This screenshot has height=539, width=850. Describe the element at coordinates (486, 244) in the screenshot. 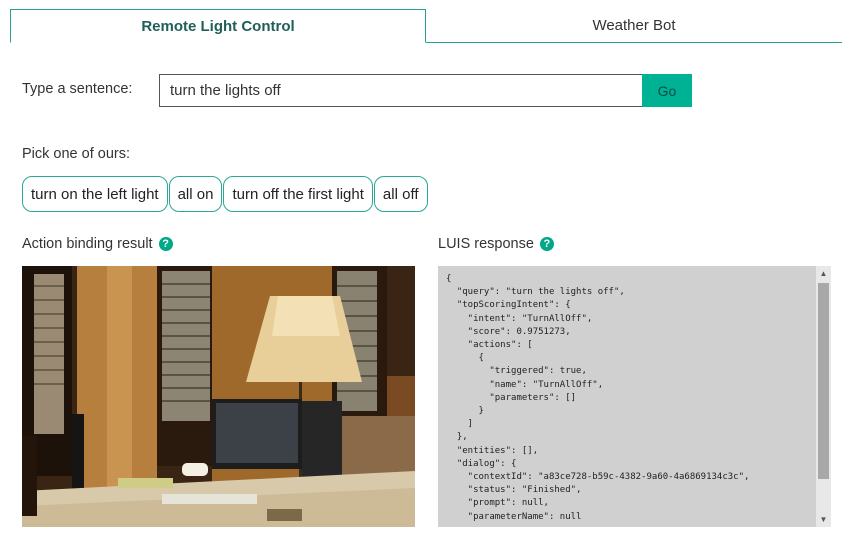

I see `luis-response-title-text: LUIS response` at that location.